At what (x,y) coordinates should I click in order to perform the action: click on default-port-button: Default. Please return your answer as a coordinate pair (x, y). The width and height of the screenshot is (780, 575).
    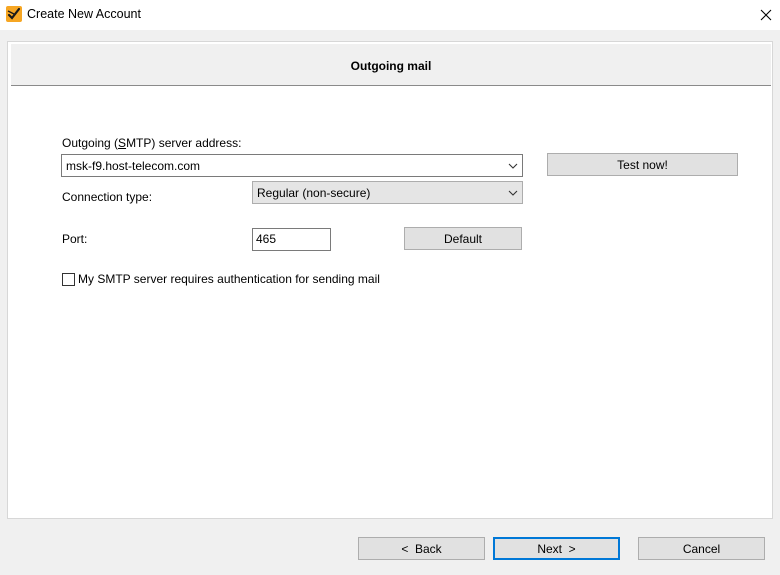
    Looking at the image, I should click on (463, 238).